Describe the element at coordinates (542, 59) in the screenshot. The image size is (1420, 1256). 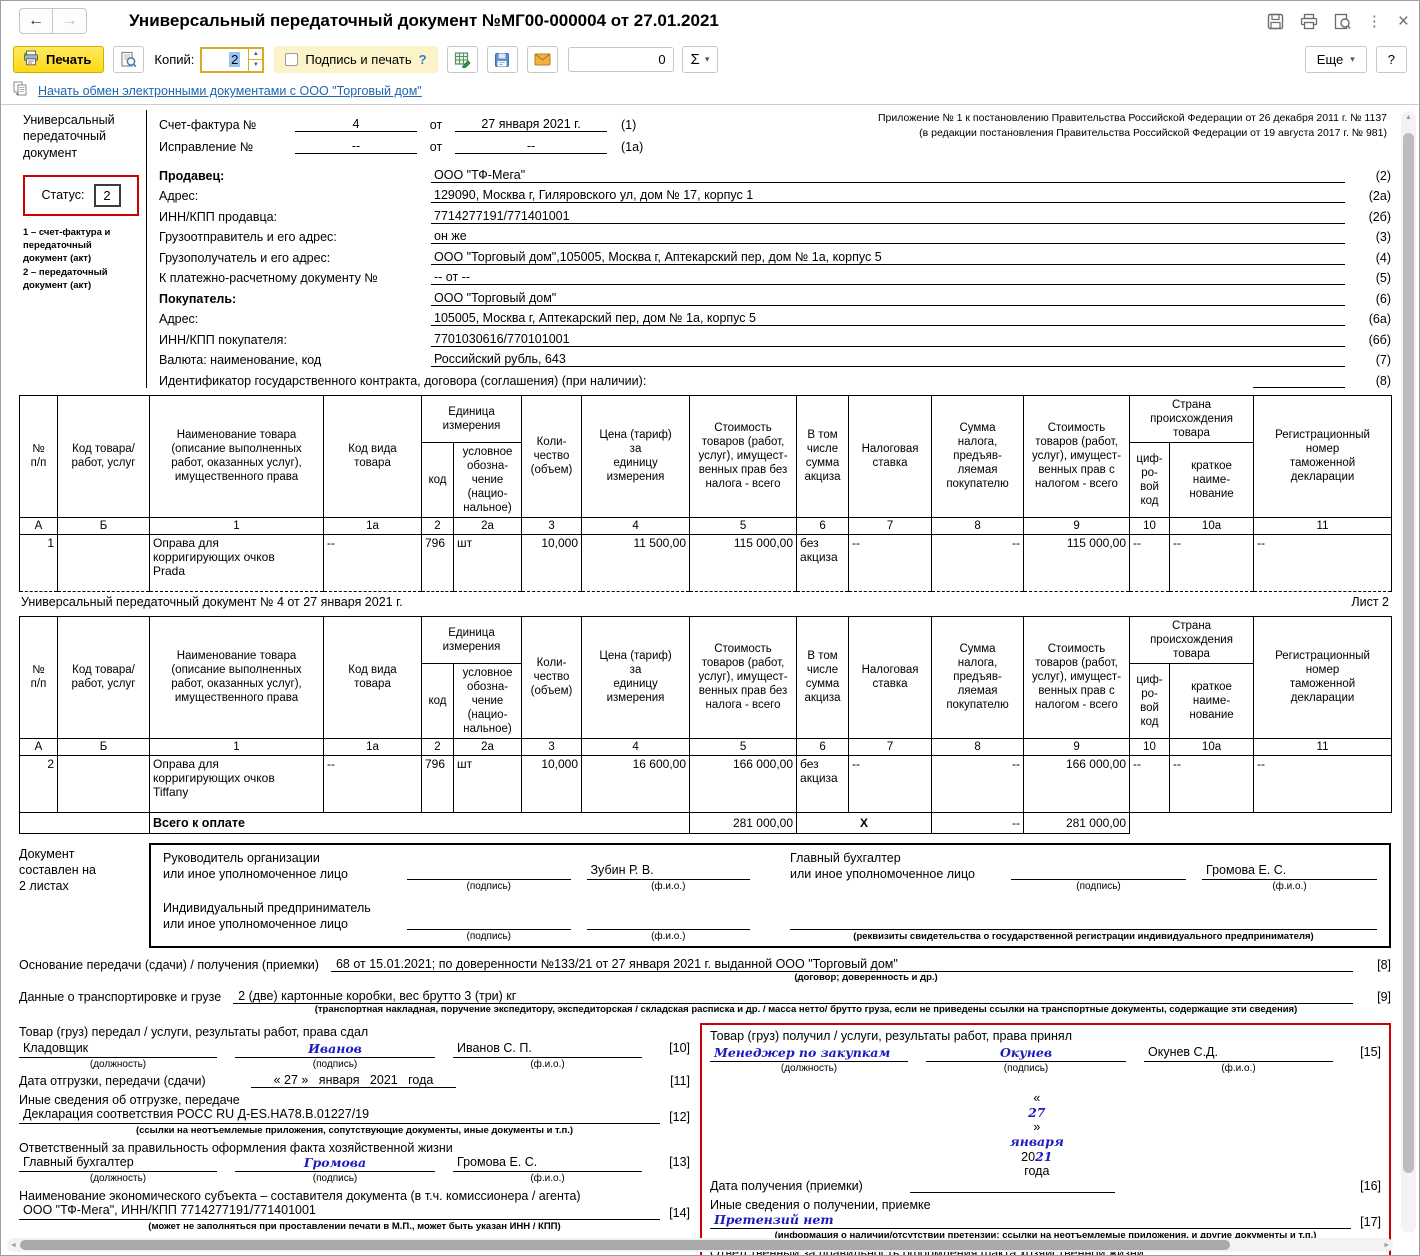
I see `send-email-button` at that location.